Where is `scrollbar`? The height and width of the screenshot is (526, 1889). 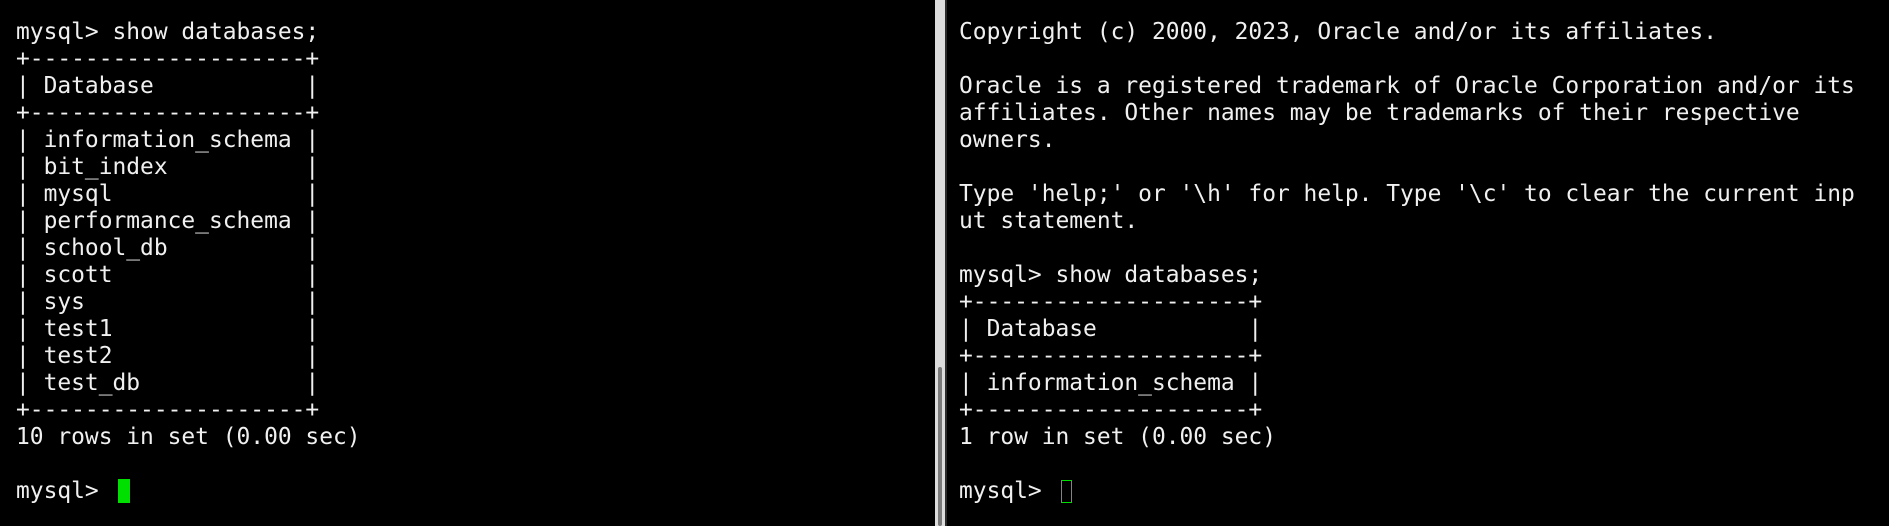
scrollbar is located at coordinates (940, 263).